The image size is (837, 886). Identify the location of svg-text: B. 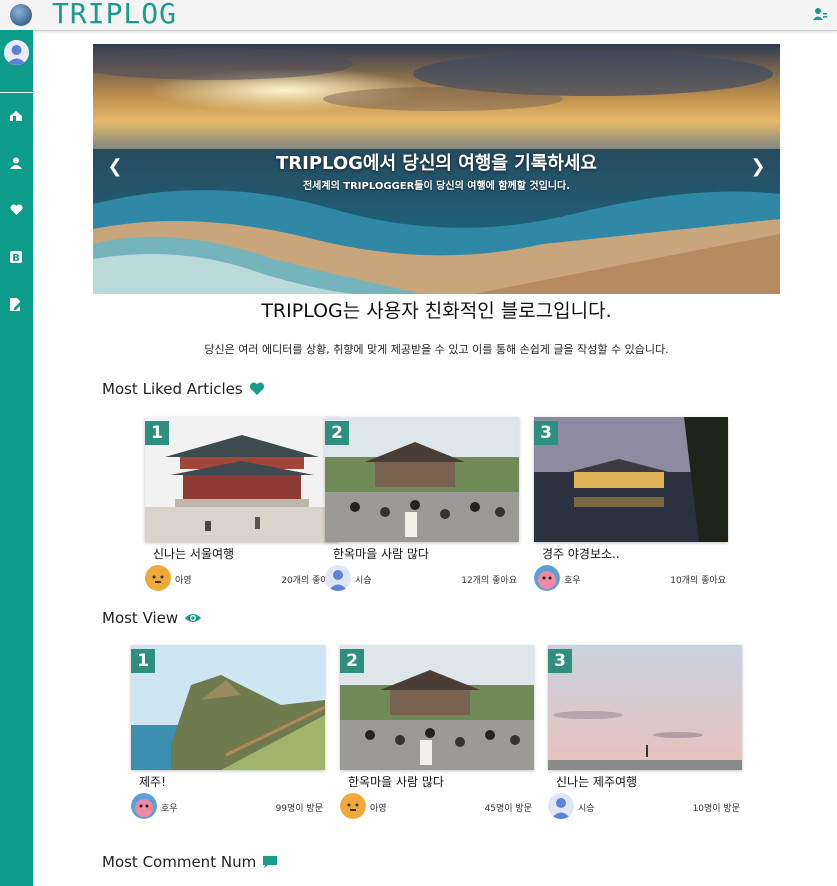
(16, 258).